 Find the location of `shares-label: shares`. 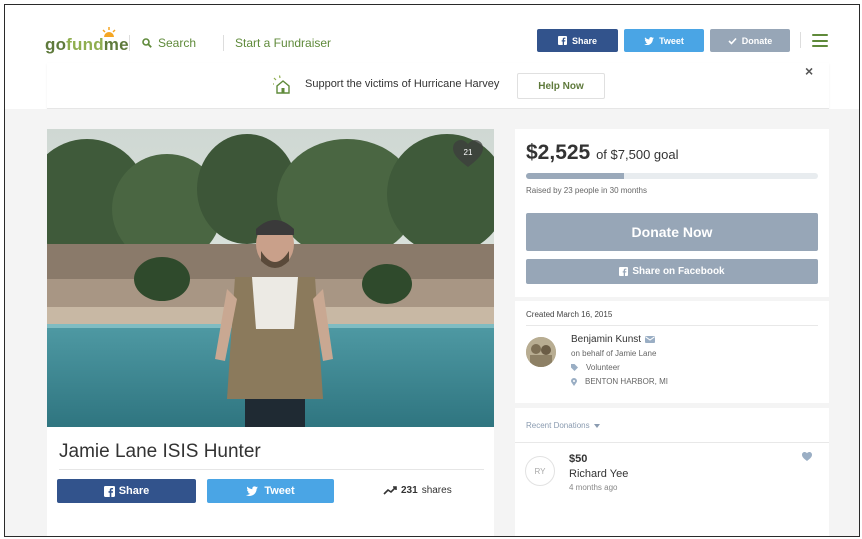

shares-label: shares is located at coordinates (436, 490).